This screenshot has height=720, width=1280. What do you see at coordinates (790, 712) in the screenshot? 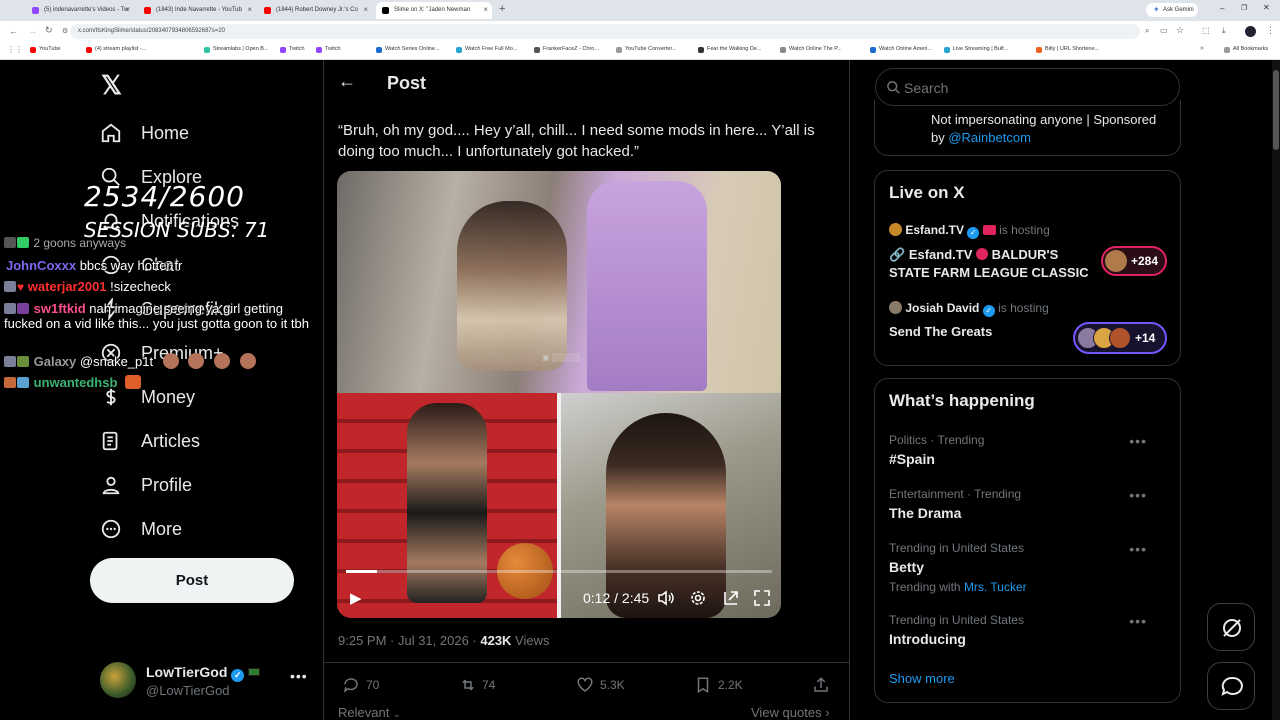
I see `view-quotes-link: View quotes ›` at bounding box center [790, 712].